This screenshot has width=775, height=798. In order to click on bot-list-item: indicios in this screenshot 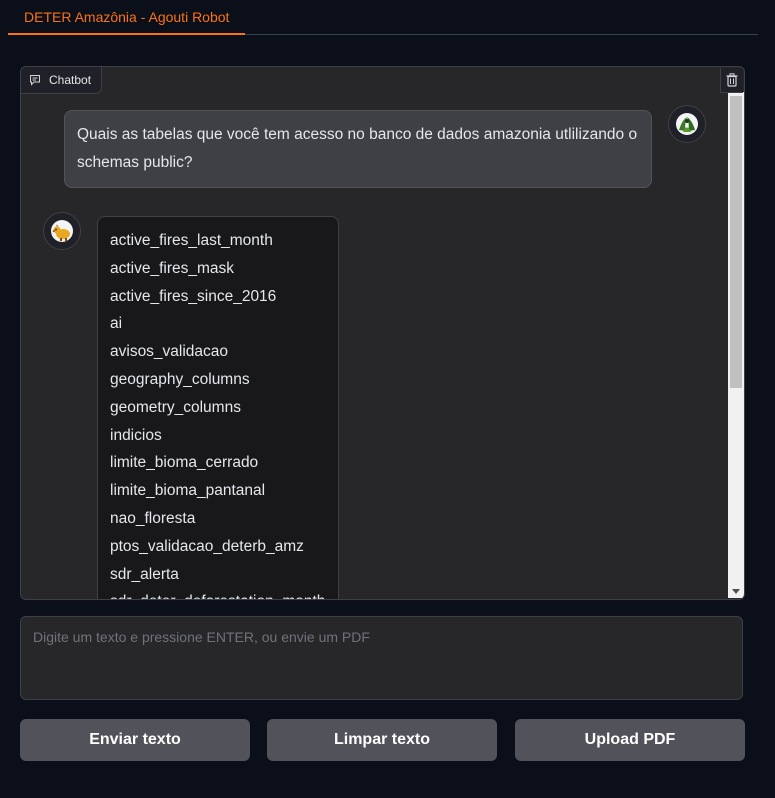, I will do `click(136, 435)`.